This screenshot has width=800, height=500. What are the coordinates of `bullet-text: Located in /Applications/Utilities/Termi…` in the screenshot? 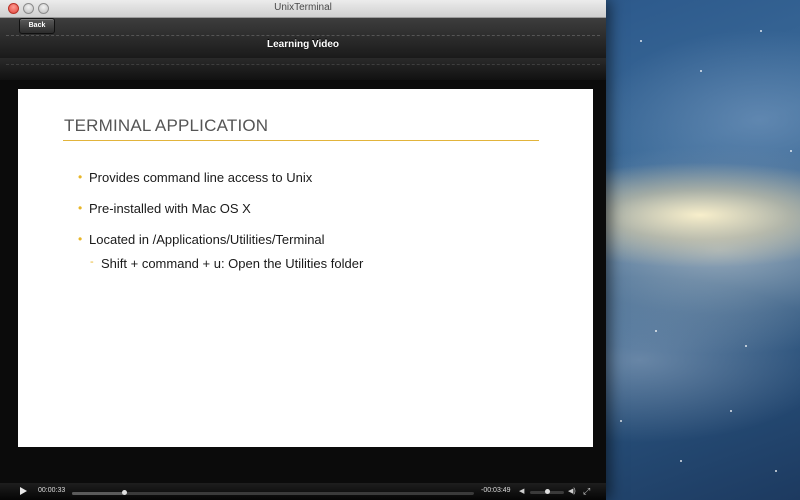 It's located at (207, 239).